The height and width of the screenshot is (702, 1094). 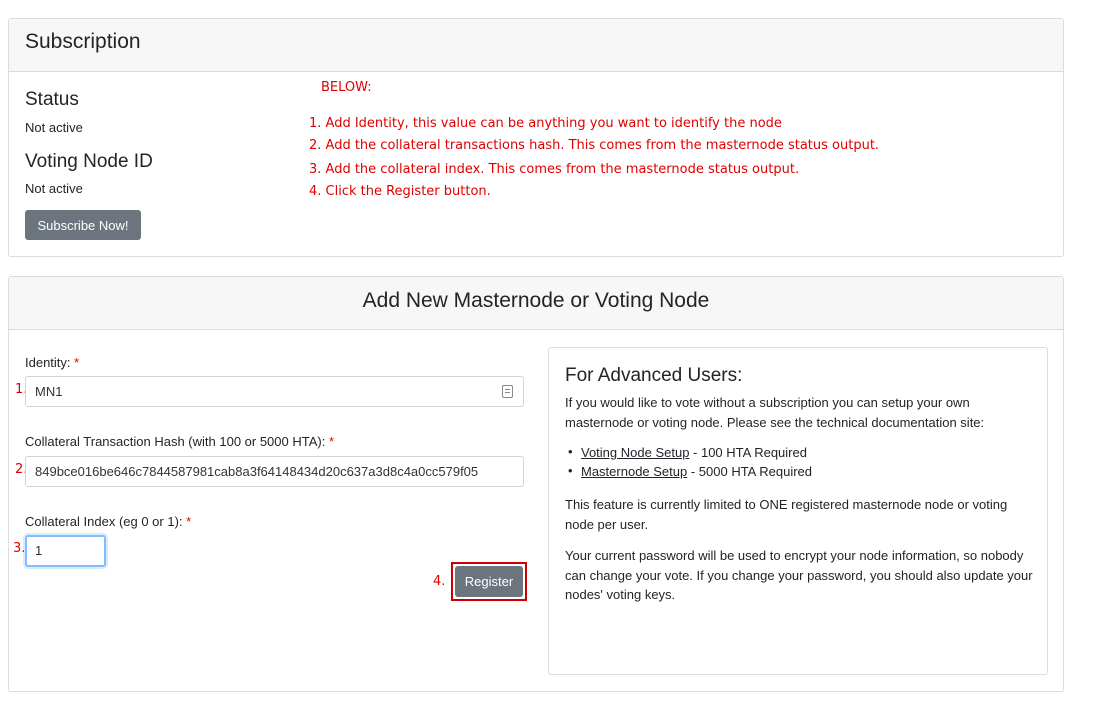 What do you see at coordinates (104, 521) in the screenshot?
I see `index-label-text: Collateral Index (eg 0 or 1):` at bounding box center [104, 521].